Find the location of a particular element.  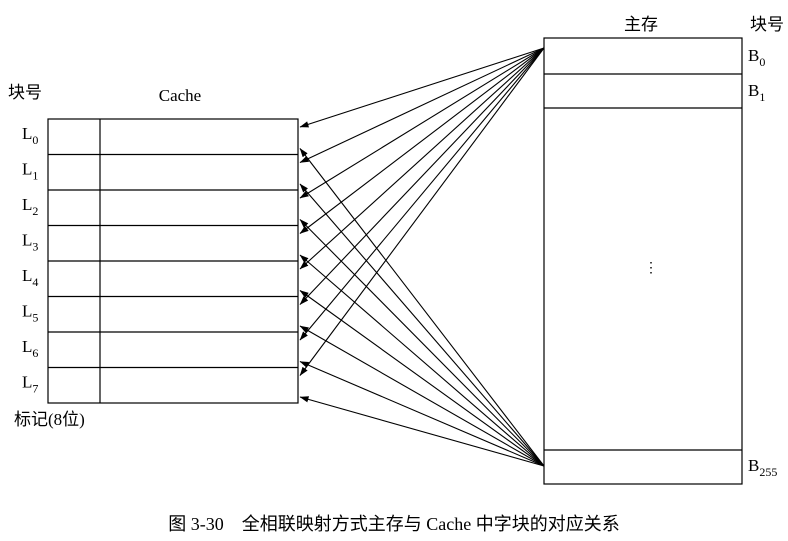

main-memory-block-label: B0 is located at coordinates (756, 57).